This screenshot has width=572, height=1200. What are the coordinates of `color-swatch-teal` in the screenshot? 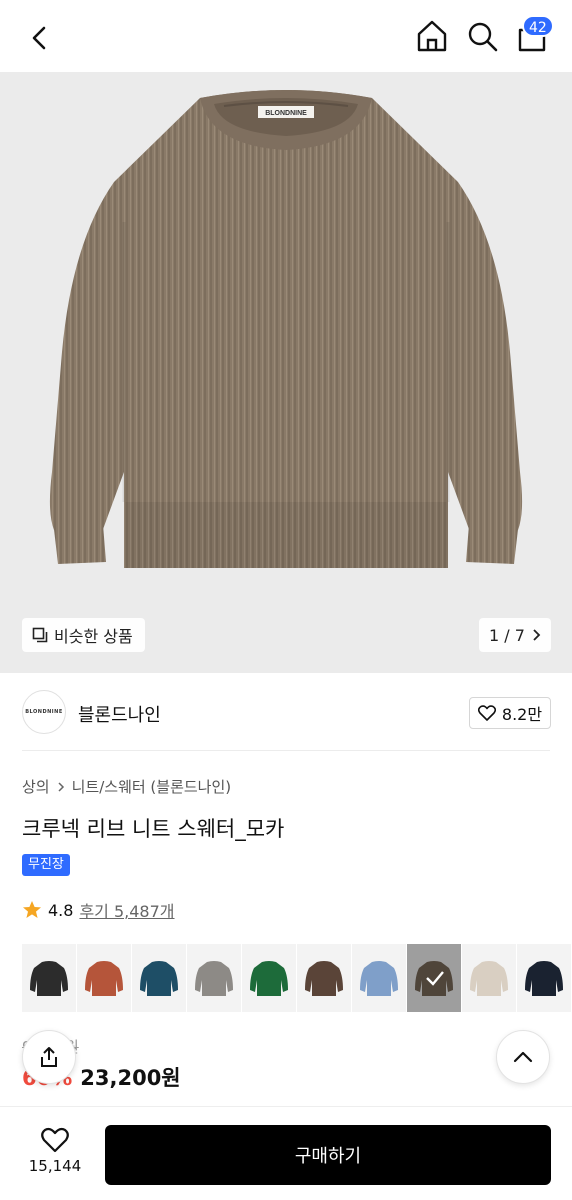 It's located at (159, 978).